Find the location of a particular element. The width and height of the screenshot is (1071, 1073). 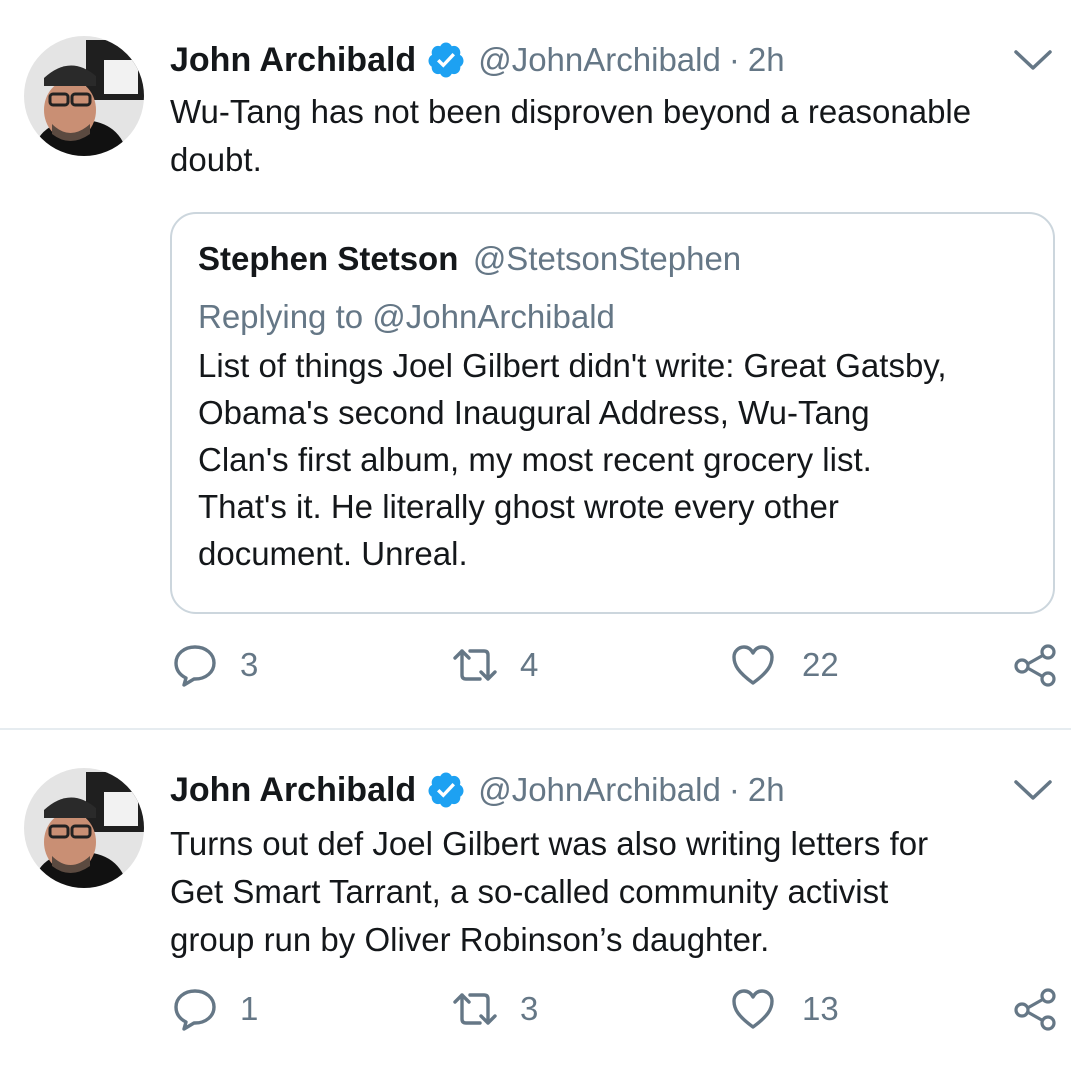

quoted-author-handle: @StetsonStephen is located at coordinates (607, 258).